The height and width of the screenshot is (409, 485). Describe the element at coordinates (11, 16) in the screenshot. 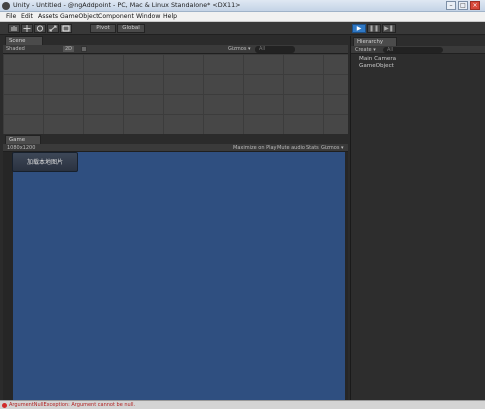

I see `menu-file: File` at that location.